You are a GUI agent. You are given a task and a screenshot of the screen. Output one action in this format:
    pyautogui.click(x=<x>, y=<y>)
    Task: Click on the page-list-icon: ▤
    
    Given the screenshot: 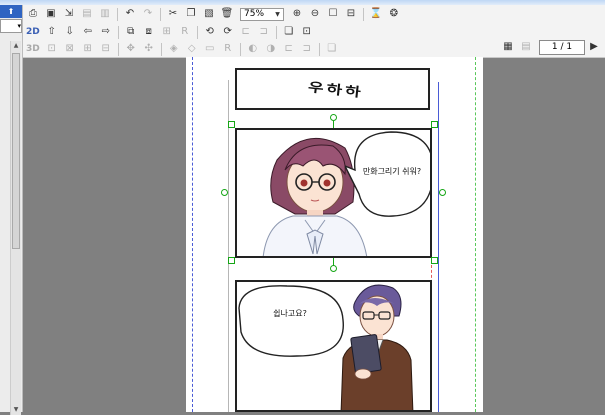 What is the action you would take?
    pyautogui.click(x=526, y=47)
    